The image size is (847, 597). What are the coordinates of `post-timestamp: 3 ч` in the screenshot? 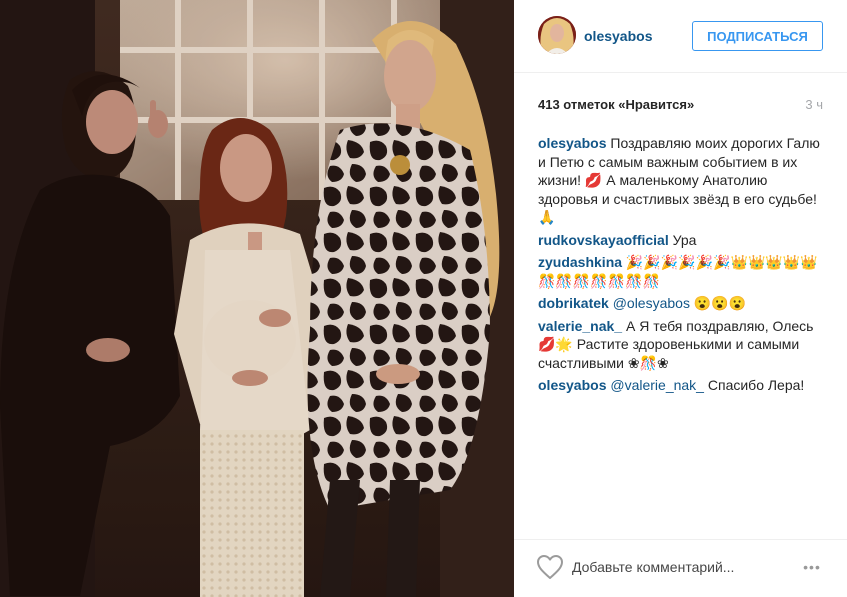 It's located at (814, 104).